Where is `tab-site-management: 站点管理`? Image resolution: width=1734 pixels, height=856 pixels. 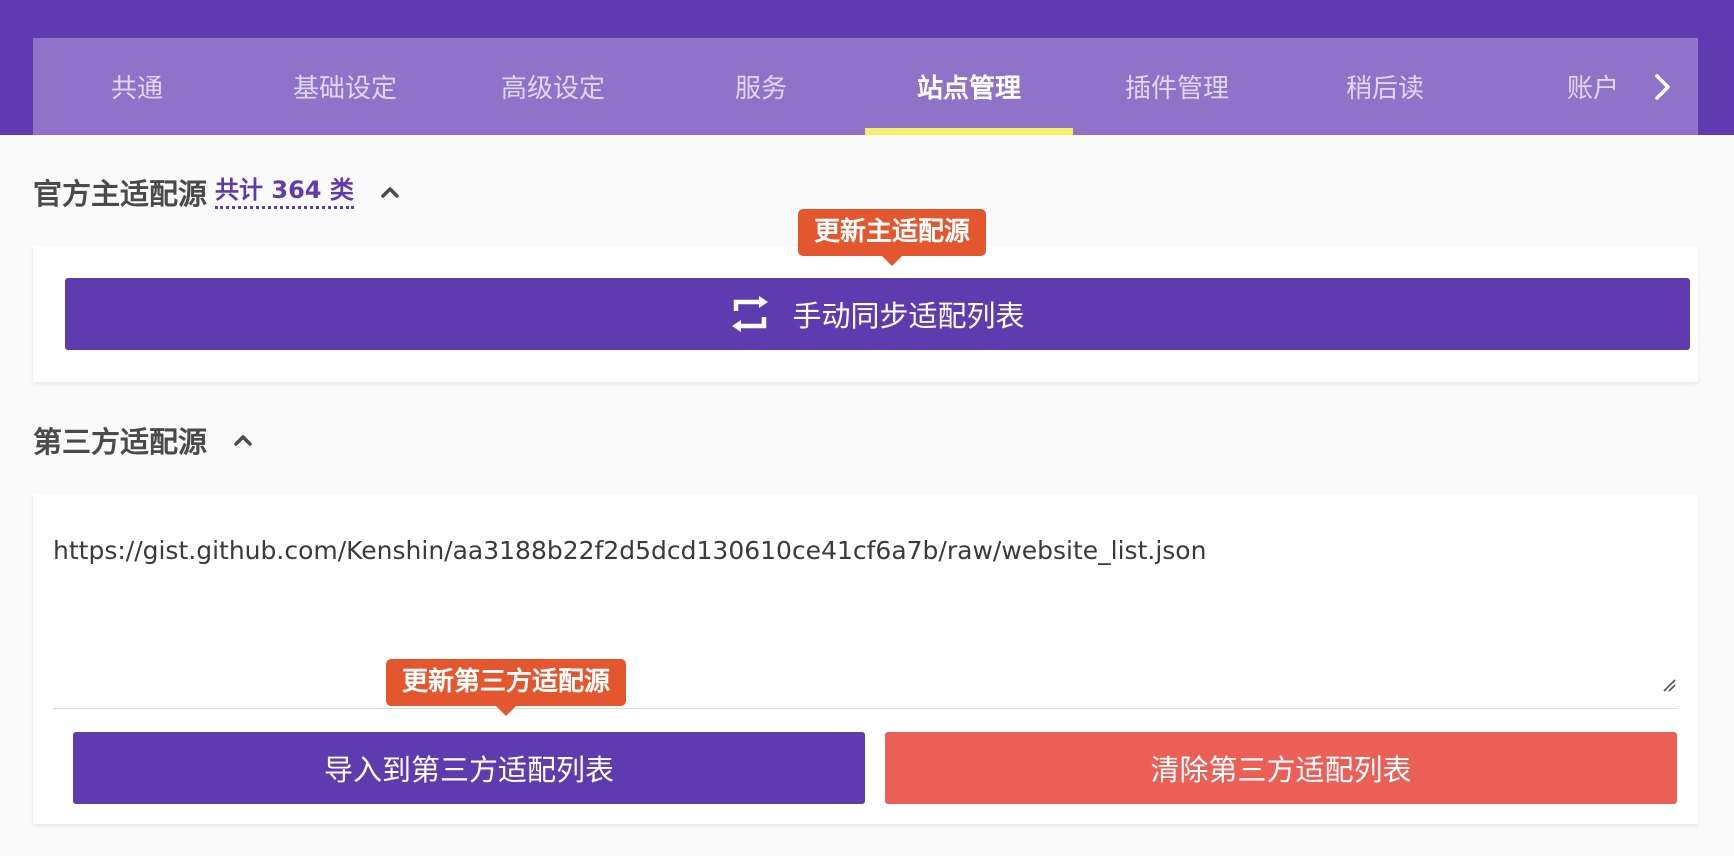
tab-site-management: 站点管理 is located at coordinates (969, 86).